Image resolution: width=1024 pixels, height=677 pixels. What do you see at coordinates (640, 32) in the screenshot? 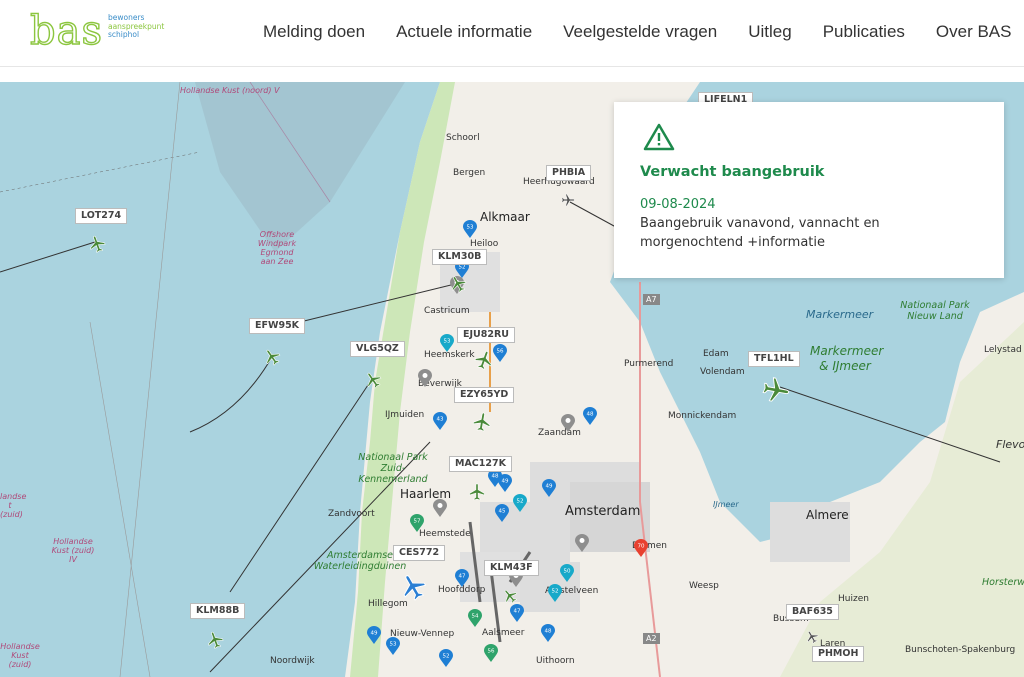
I see `nav-veelgestelde-vragen: Veelgestelde vragen` at bounding box center [640, 32].